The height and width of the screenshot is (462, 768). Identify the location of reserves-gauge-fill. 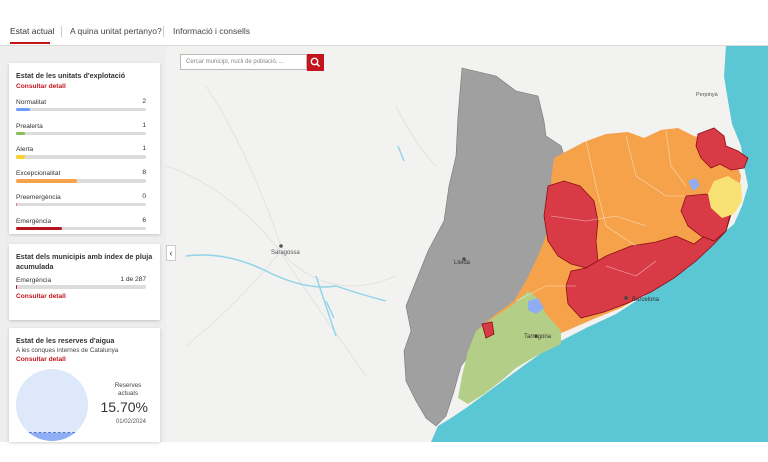
(52, 437).